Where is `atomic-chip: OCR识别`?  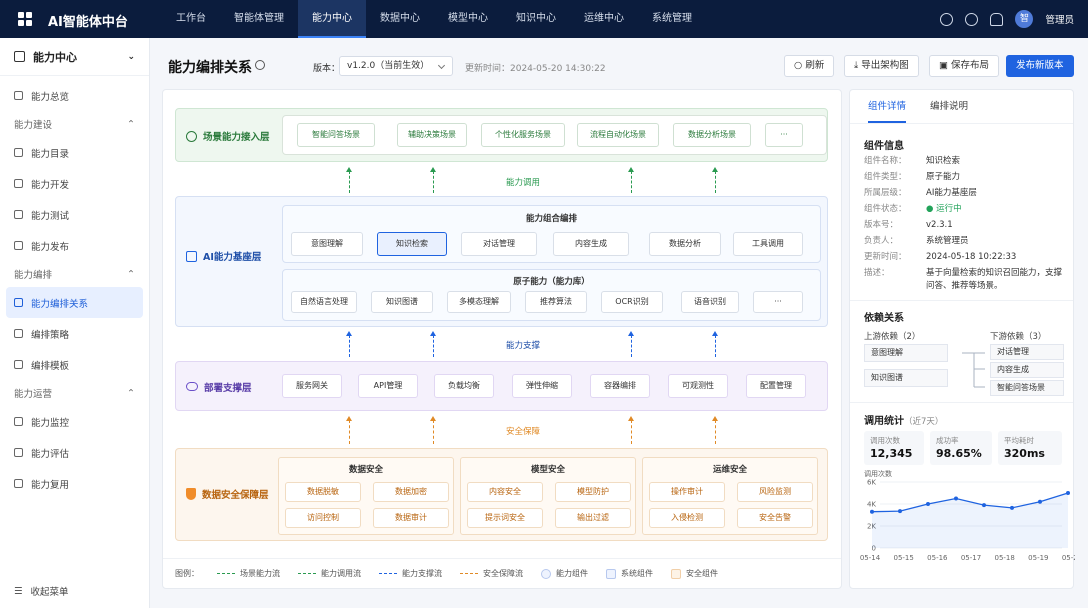
atomic-chip: OCR识别 is located at coordinates (632, 302).